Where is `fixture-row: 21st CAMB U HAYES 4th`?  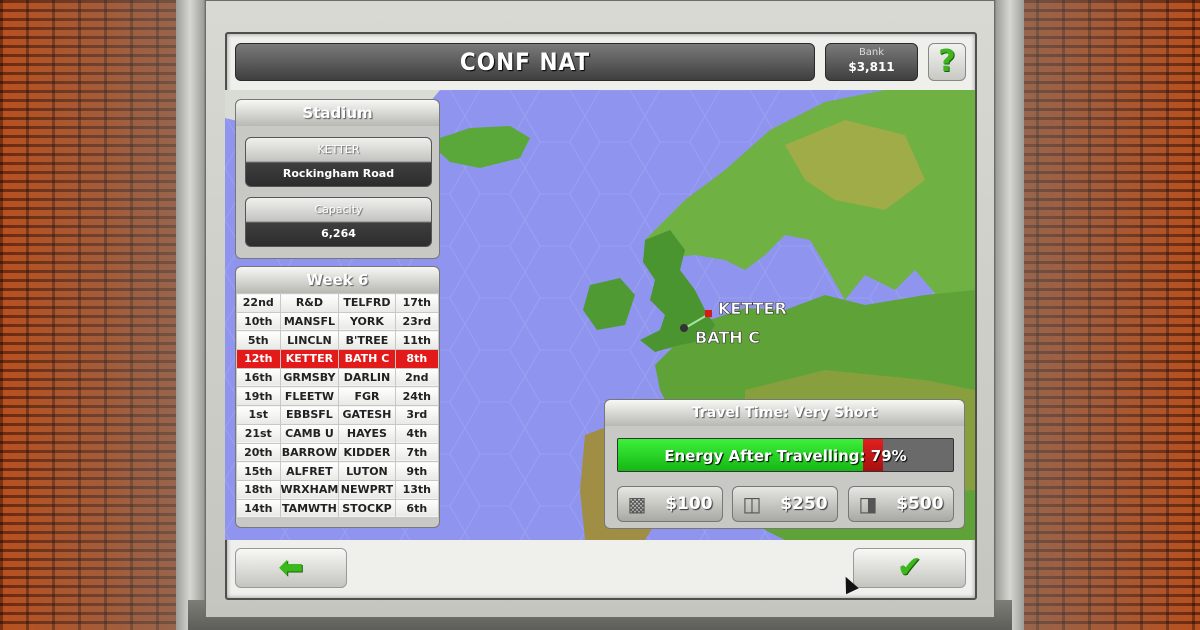 fixture-row: 21st CAMB U HAYES 4th is located at coordinates (337, 433).